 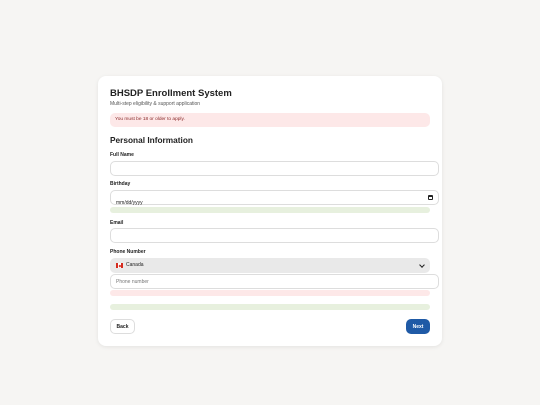 I want to click on calendar-icon, so click(x=430, y=197).